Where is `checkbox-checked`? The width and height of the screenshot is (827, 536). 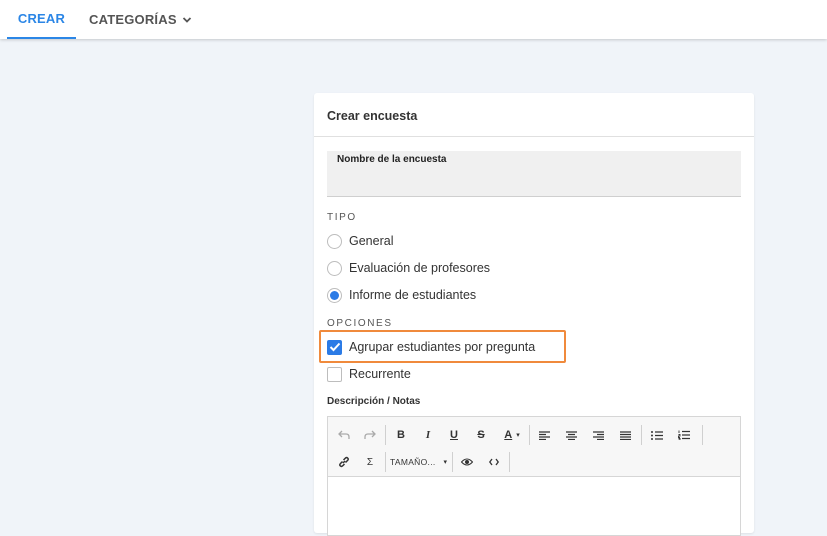 checkbox-checked is located at coordinates (334, 347).